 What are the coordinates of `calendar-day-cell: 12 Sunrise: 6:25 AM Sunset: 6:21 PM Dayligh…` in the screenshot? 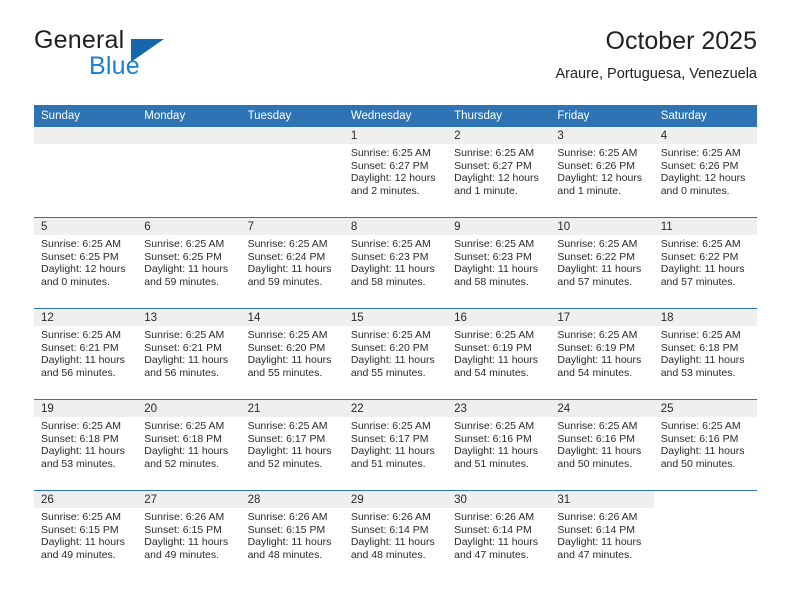 It's located at (86, 354).